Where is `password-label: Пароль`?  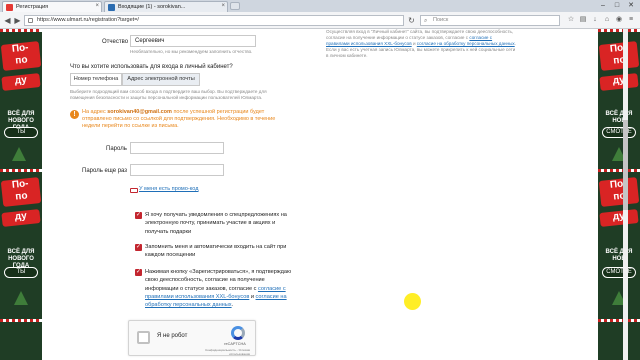 password-label: Пароль is located at coordinates (116, 149).